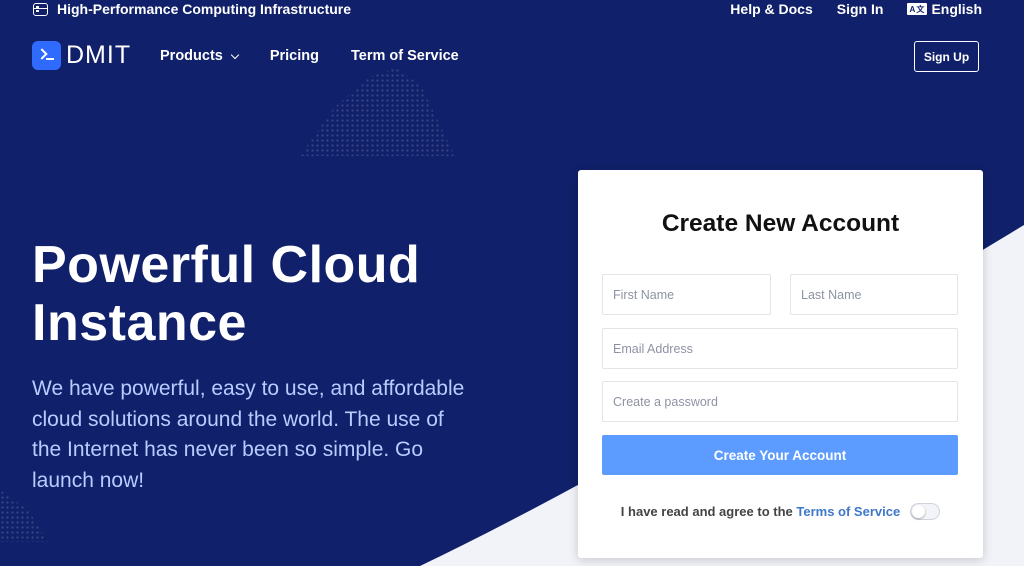 The height and width of the screenshot is (566, 1024). I want to click on email-input, so click(780, 348).